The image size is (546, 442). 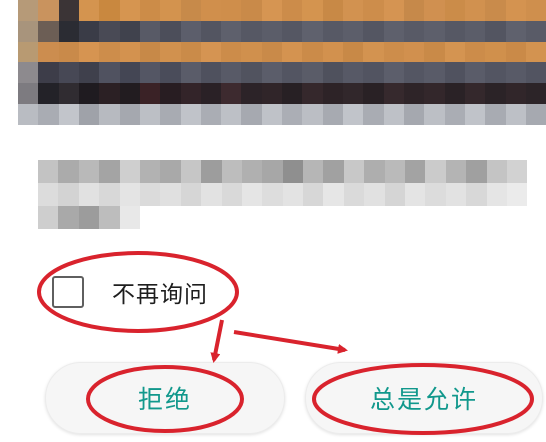 I want to click on pixelated-message, so click(x=283, y=194).